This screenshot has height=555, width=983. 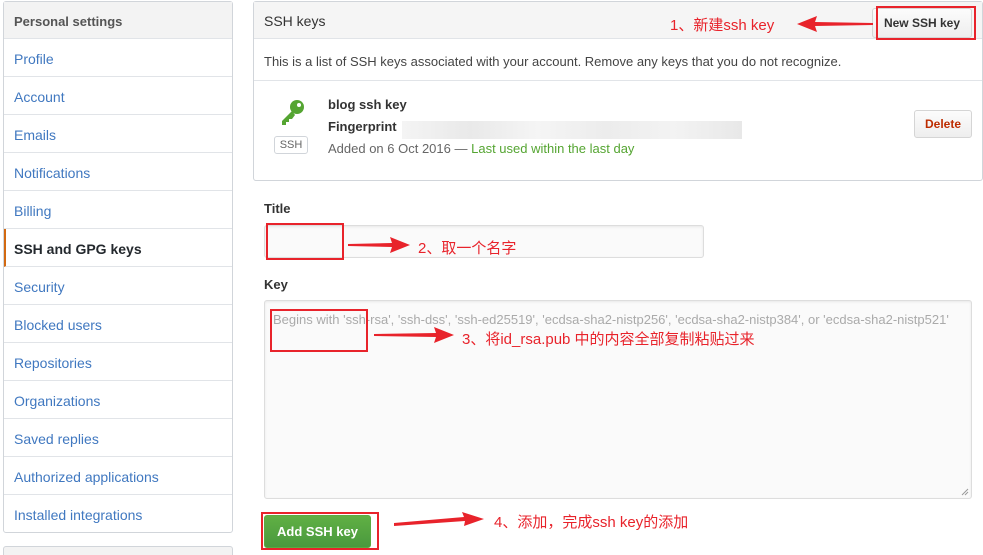 What do you see at coordinates (118, 362) in the screenshot?
I see `sidebar-item-repositories: Repositories` at bounding box center [118, 362].